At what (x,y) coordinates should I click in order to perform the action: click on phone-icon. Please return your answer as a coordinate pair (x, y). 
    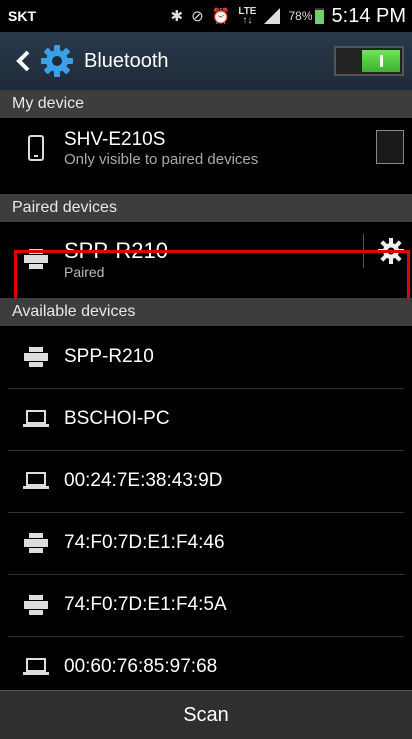
    Looking at the image, I should click on (36, 148).